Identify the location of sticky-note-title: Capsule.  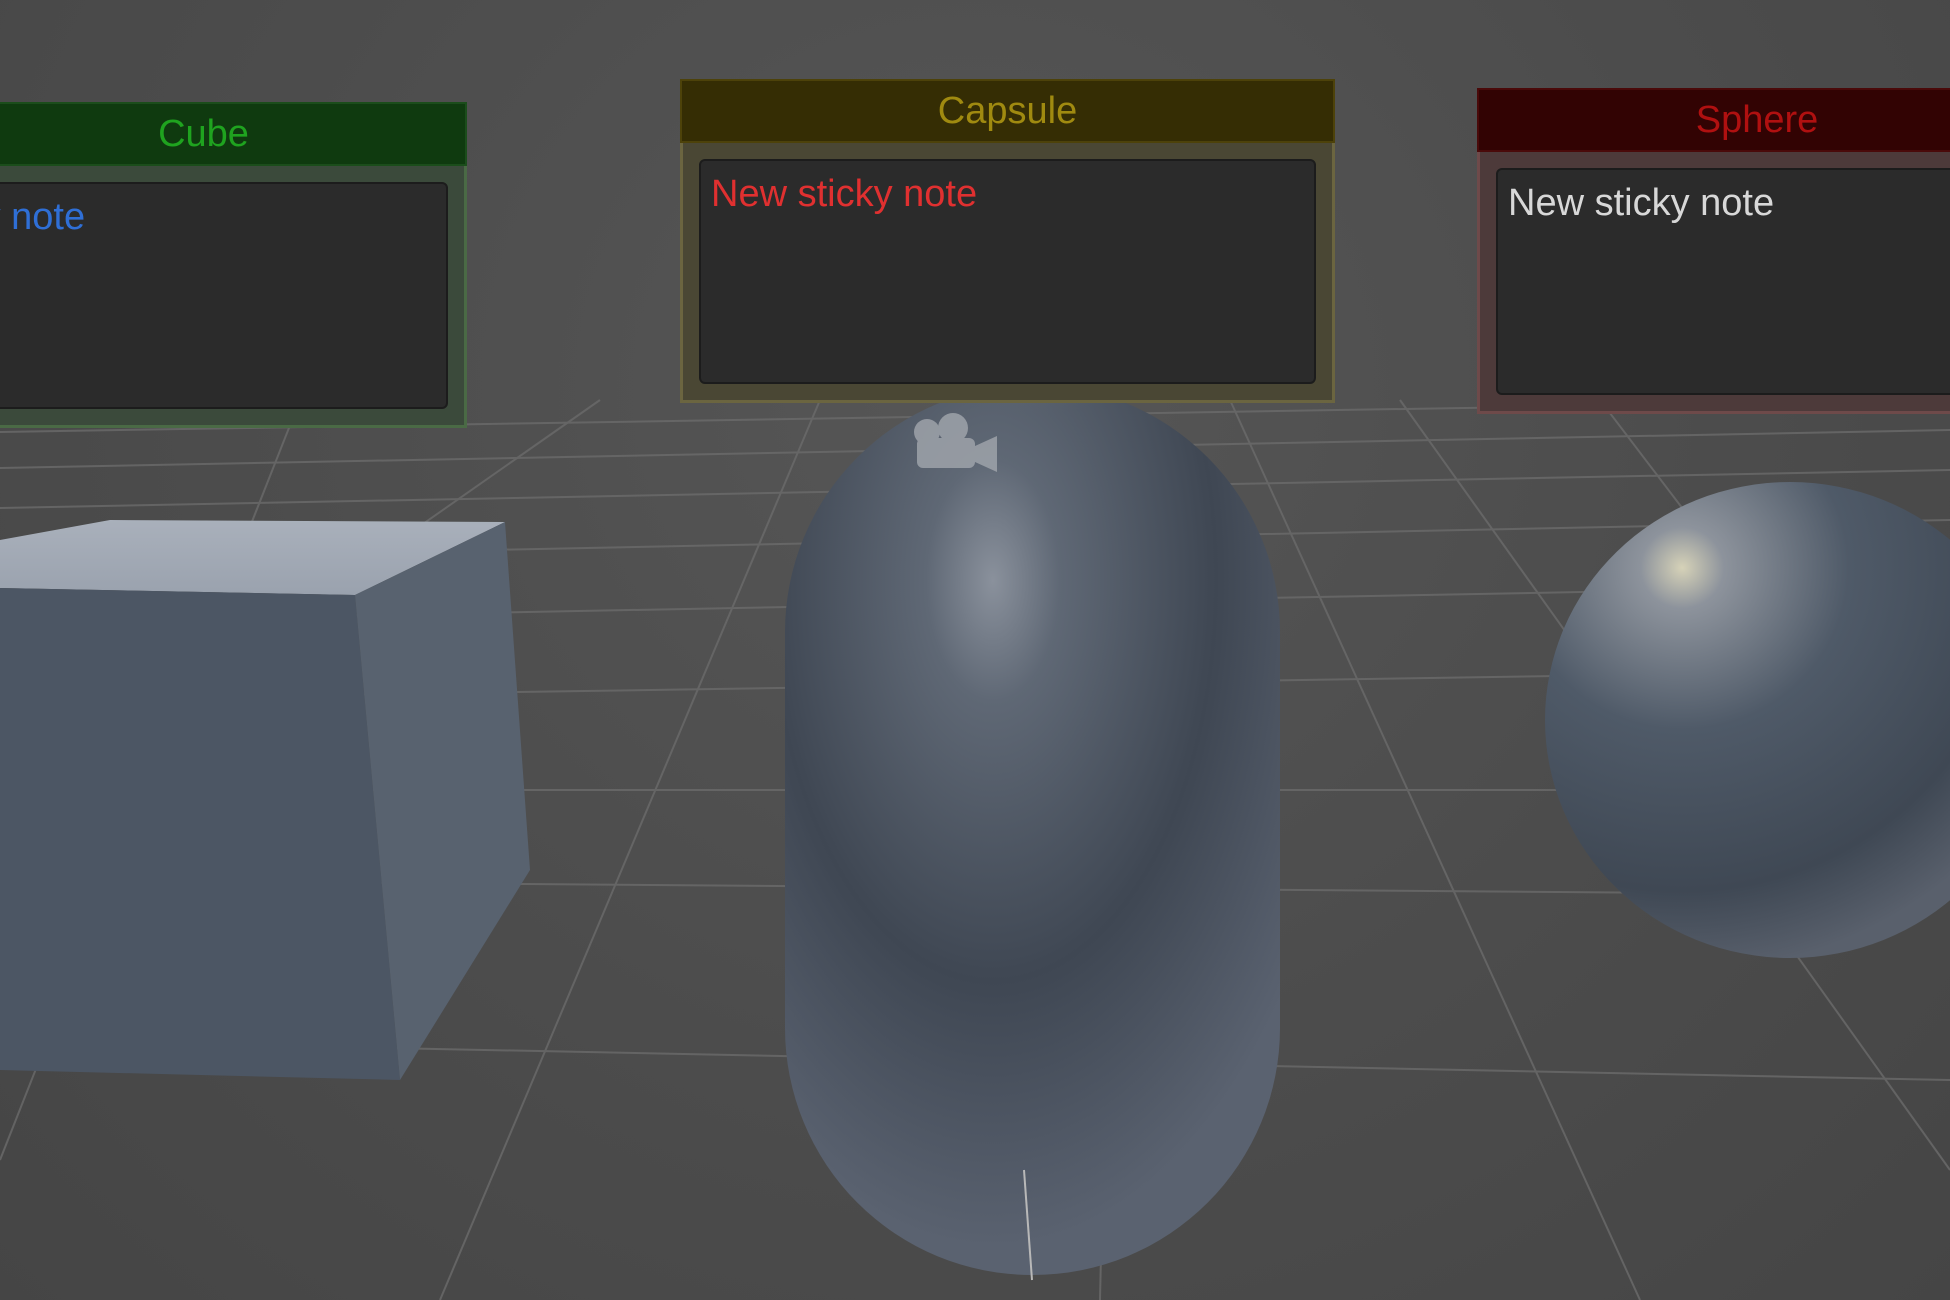
(1007, 111).